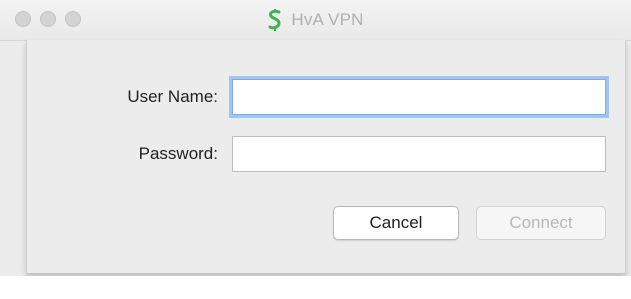  What do you see at coordinates (419, 97) in the screenshot?
I see `username-input` at bounding box center [419, 97].